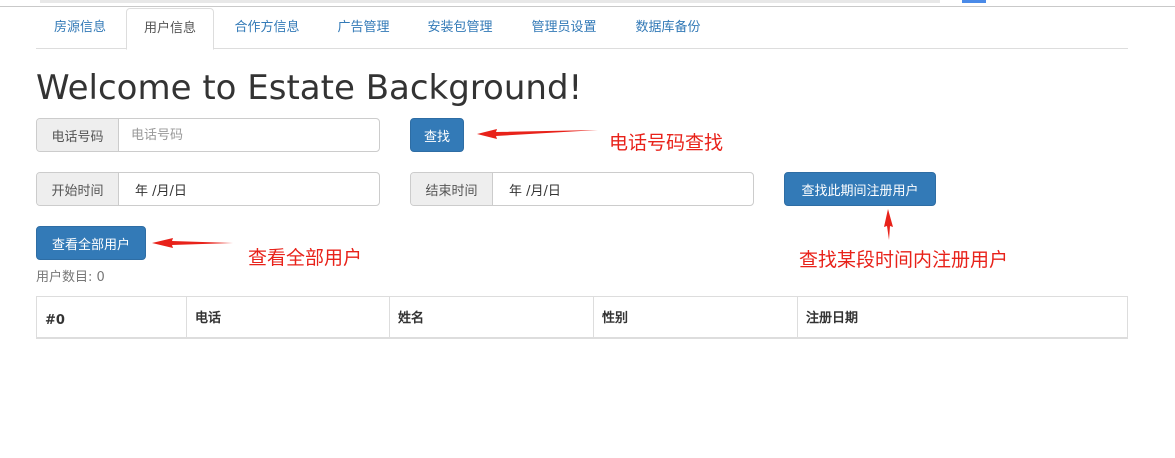 The image size is (1175, 458). I want to click on table-header-phone: 电话, so click(288, 317).